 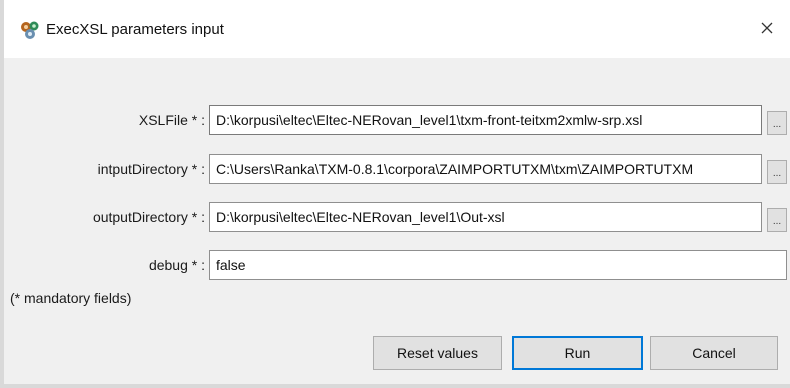 What do you see at coordinates (151, 169) in the screenshot?
I see `inputdirectory-label: intputDirectory * :` at bounding box center [151, 169].